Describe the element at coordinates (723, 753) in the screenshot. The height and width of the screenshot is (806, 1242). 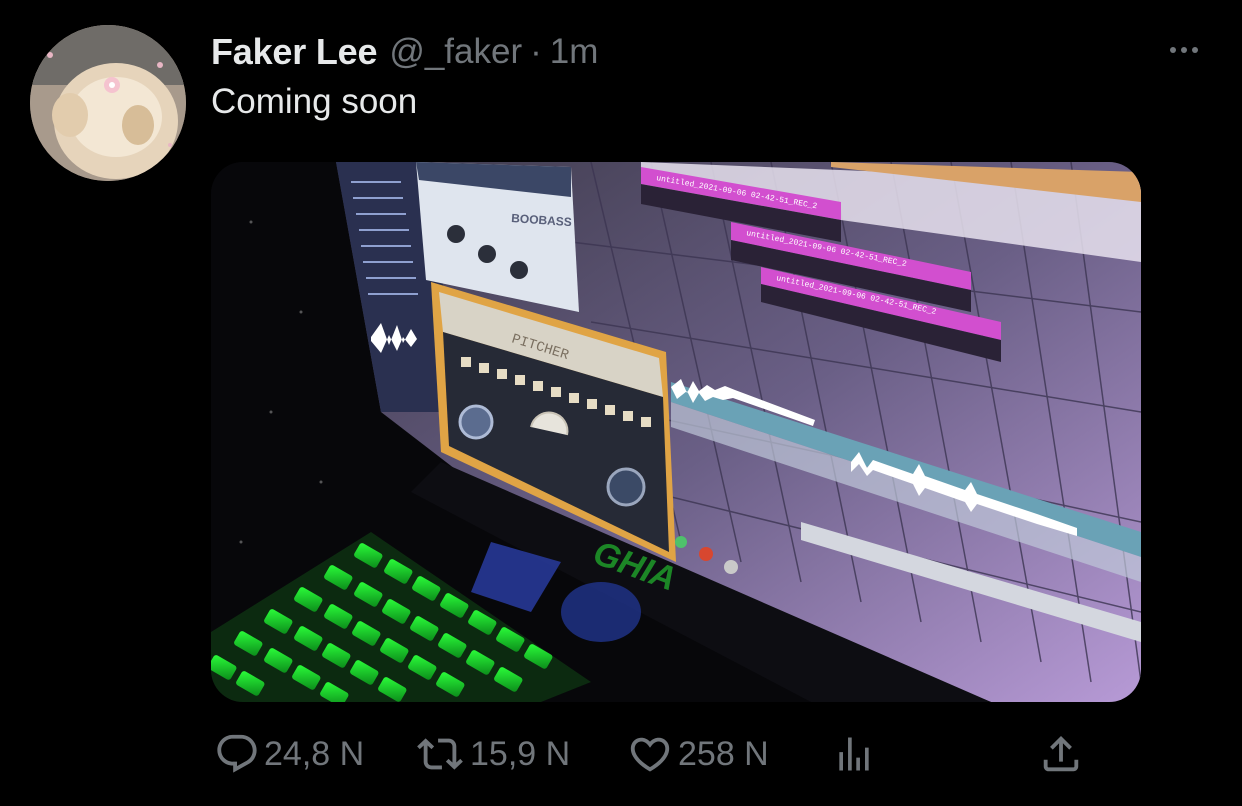
I see `like-count: 258 N` at that location.